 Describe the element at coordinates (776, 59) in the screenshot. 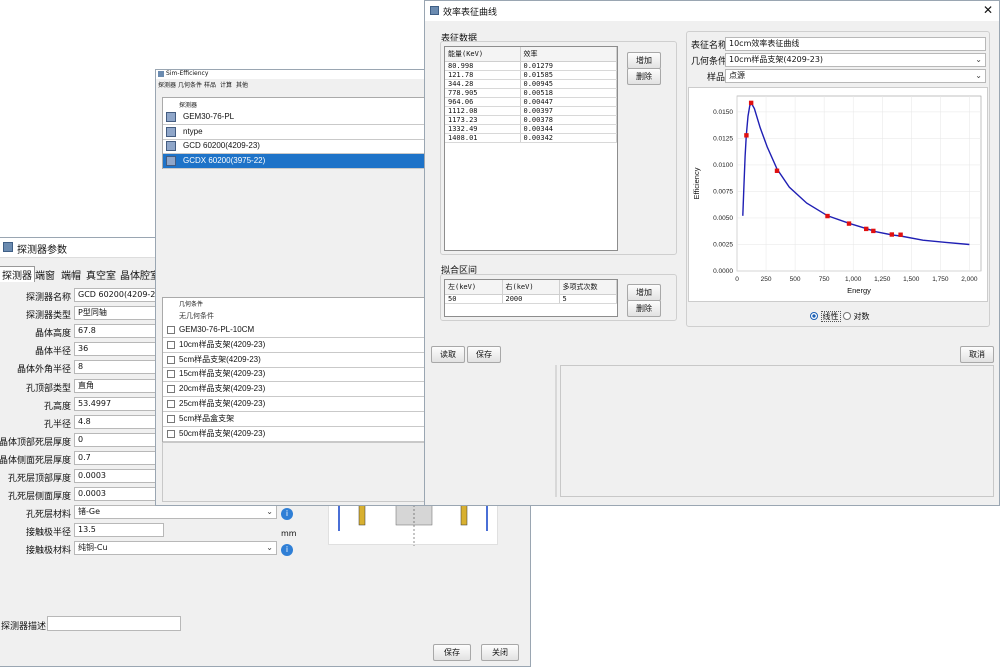

I see `geometry-select-value: 10cm样品支架(4209-23)` at that location.